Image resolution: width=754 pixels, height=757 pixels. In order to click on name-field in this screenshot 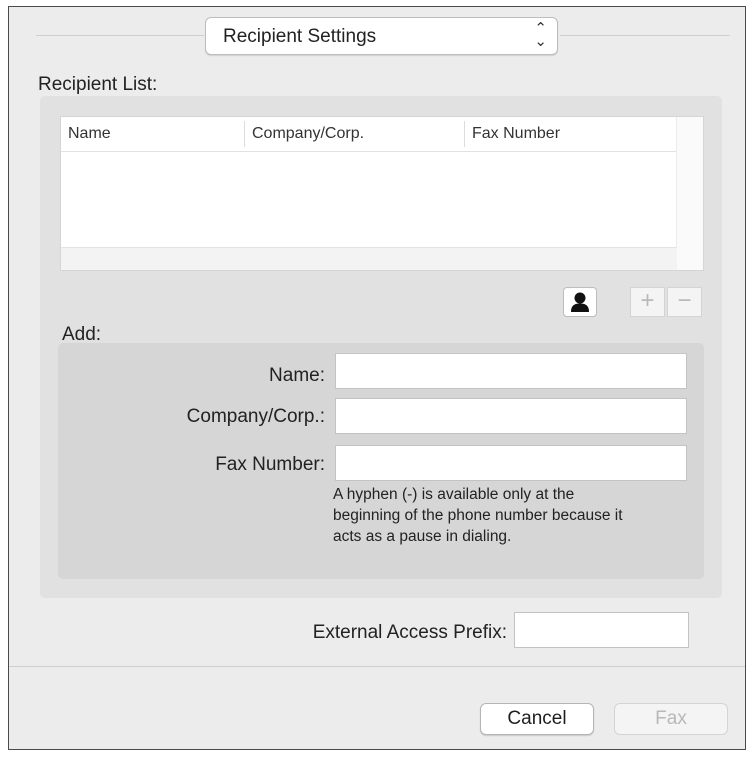, I will do `click(511, 371)`.